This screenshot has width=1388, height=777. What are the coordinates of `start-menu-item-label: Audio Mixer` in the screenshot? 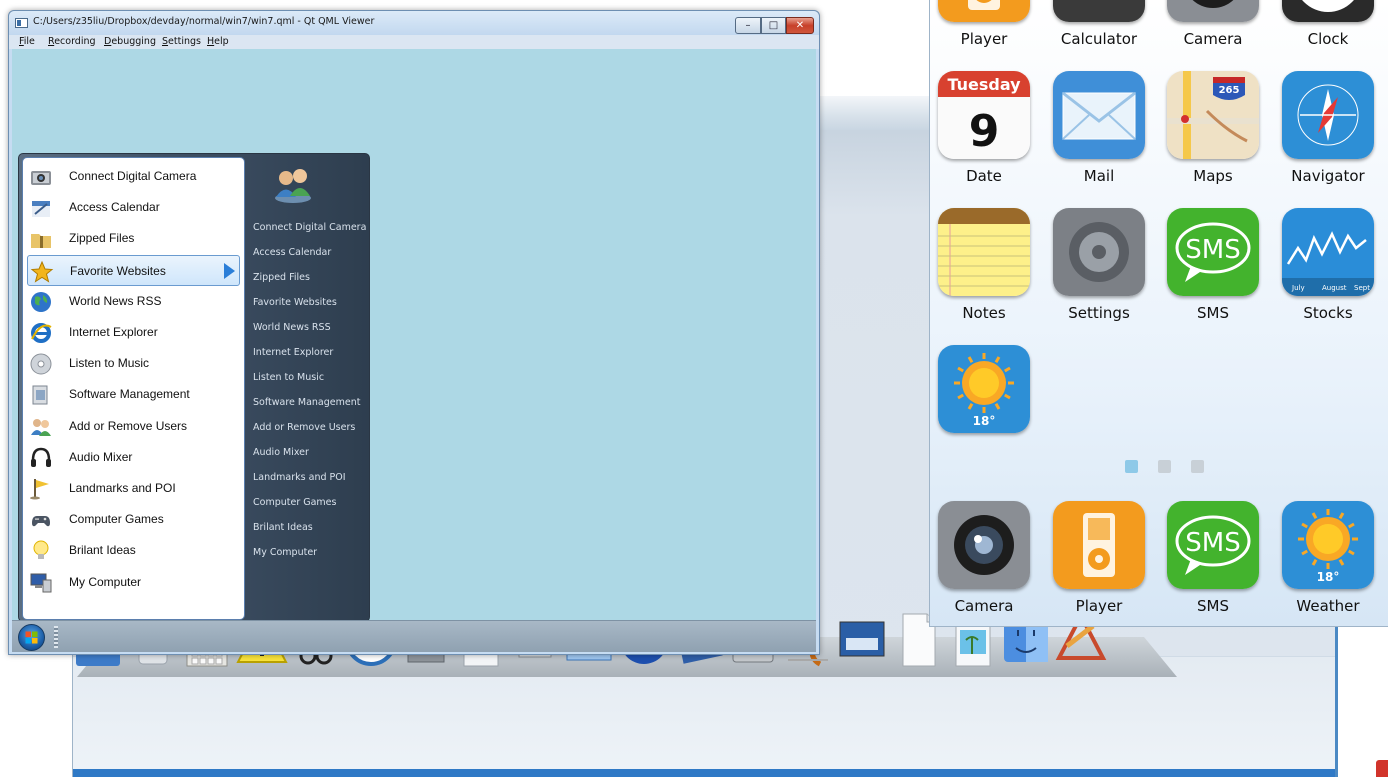 It's located at (101, 456).